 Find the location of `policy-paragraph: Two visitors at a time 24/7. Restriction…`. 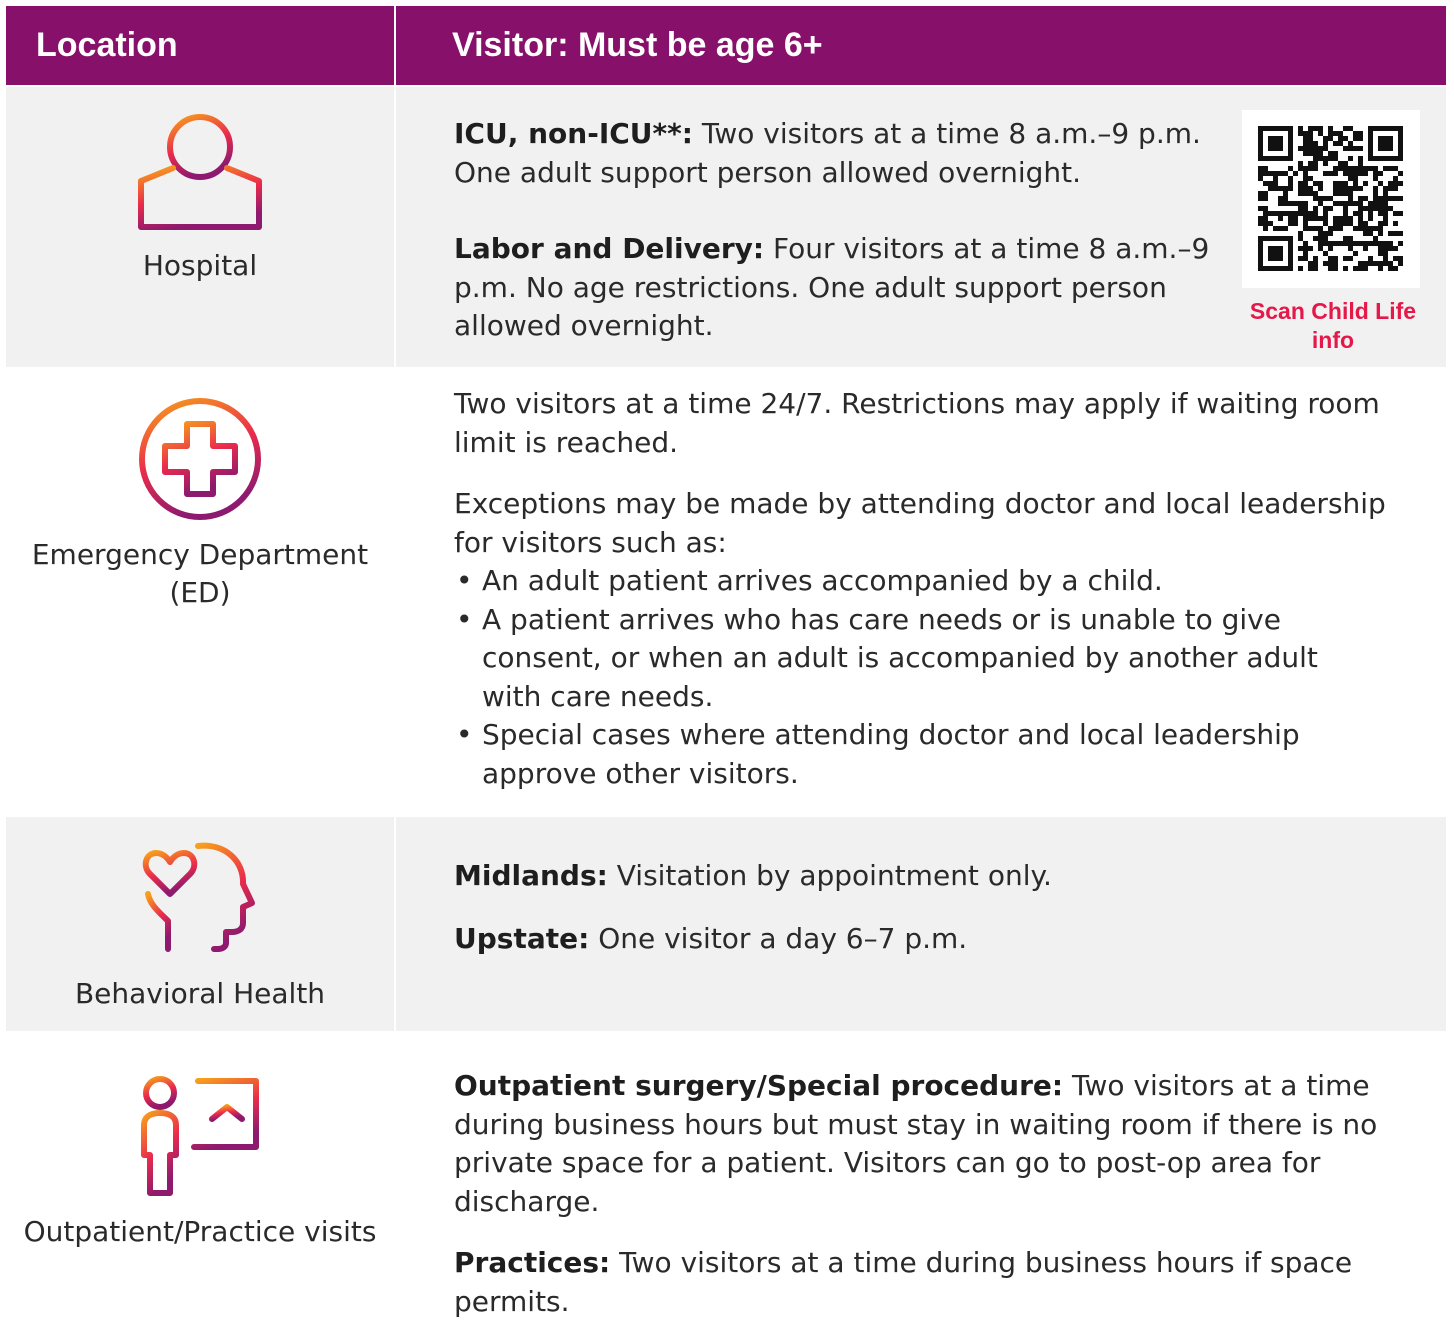

policy-paragraph: Two visitors at a time 24/7. Restriction… is located at coordinates (917, 423).